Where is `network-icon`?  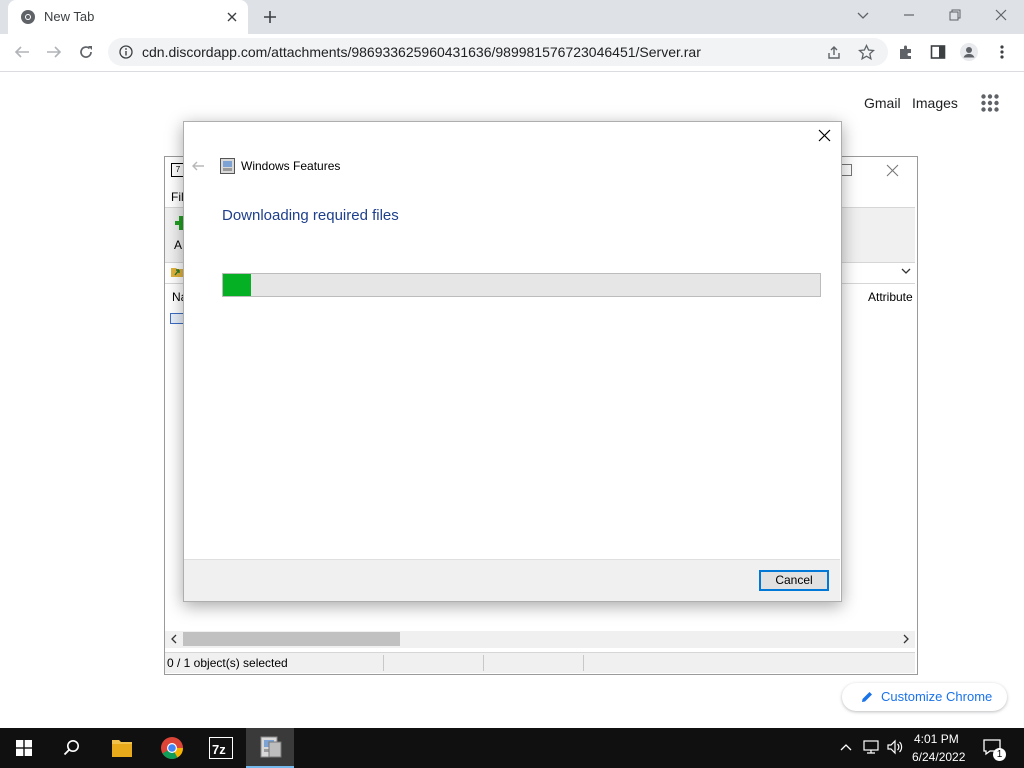
network-icon is located at coordinates (871, 747).